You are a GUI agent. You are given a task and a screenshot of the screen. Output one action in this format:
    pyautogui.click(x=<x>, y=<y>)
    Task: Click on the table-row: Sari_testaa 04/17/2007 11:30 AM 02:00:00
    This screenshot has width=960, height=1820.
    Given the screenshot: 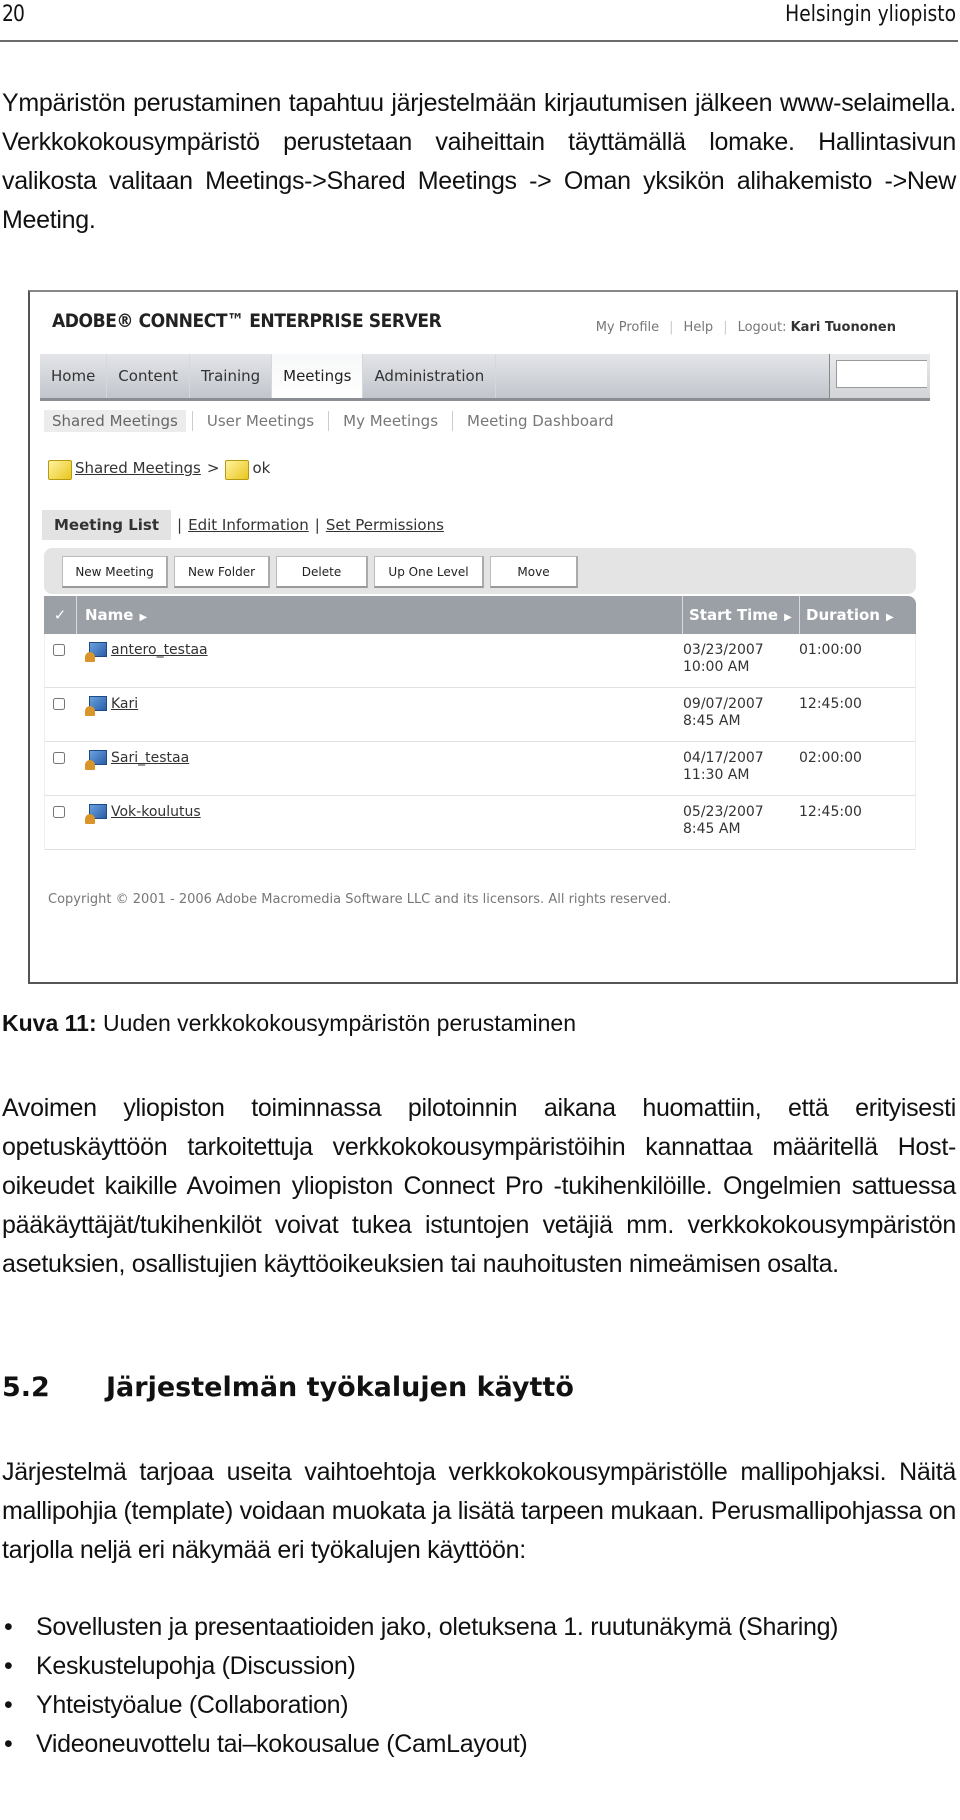 What is the action you would take?
    pyautogui.click(x=480, y=769)
    